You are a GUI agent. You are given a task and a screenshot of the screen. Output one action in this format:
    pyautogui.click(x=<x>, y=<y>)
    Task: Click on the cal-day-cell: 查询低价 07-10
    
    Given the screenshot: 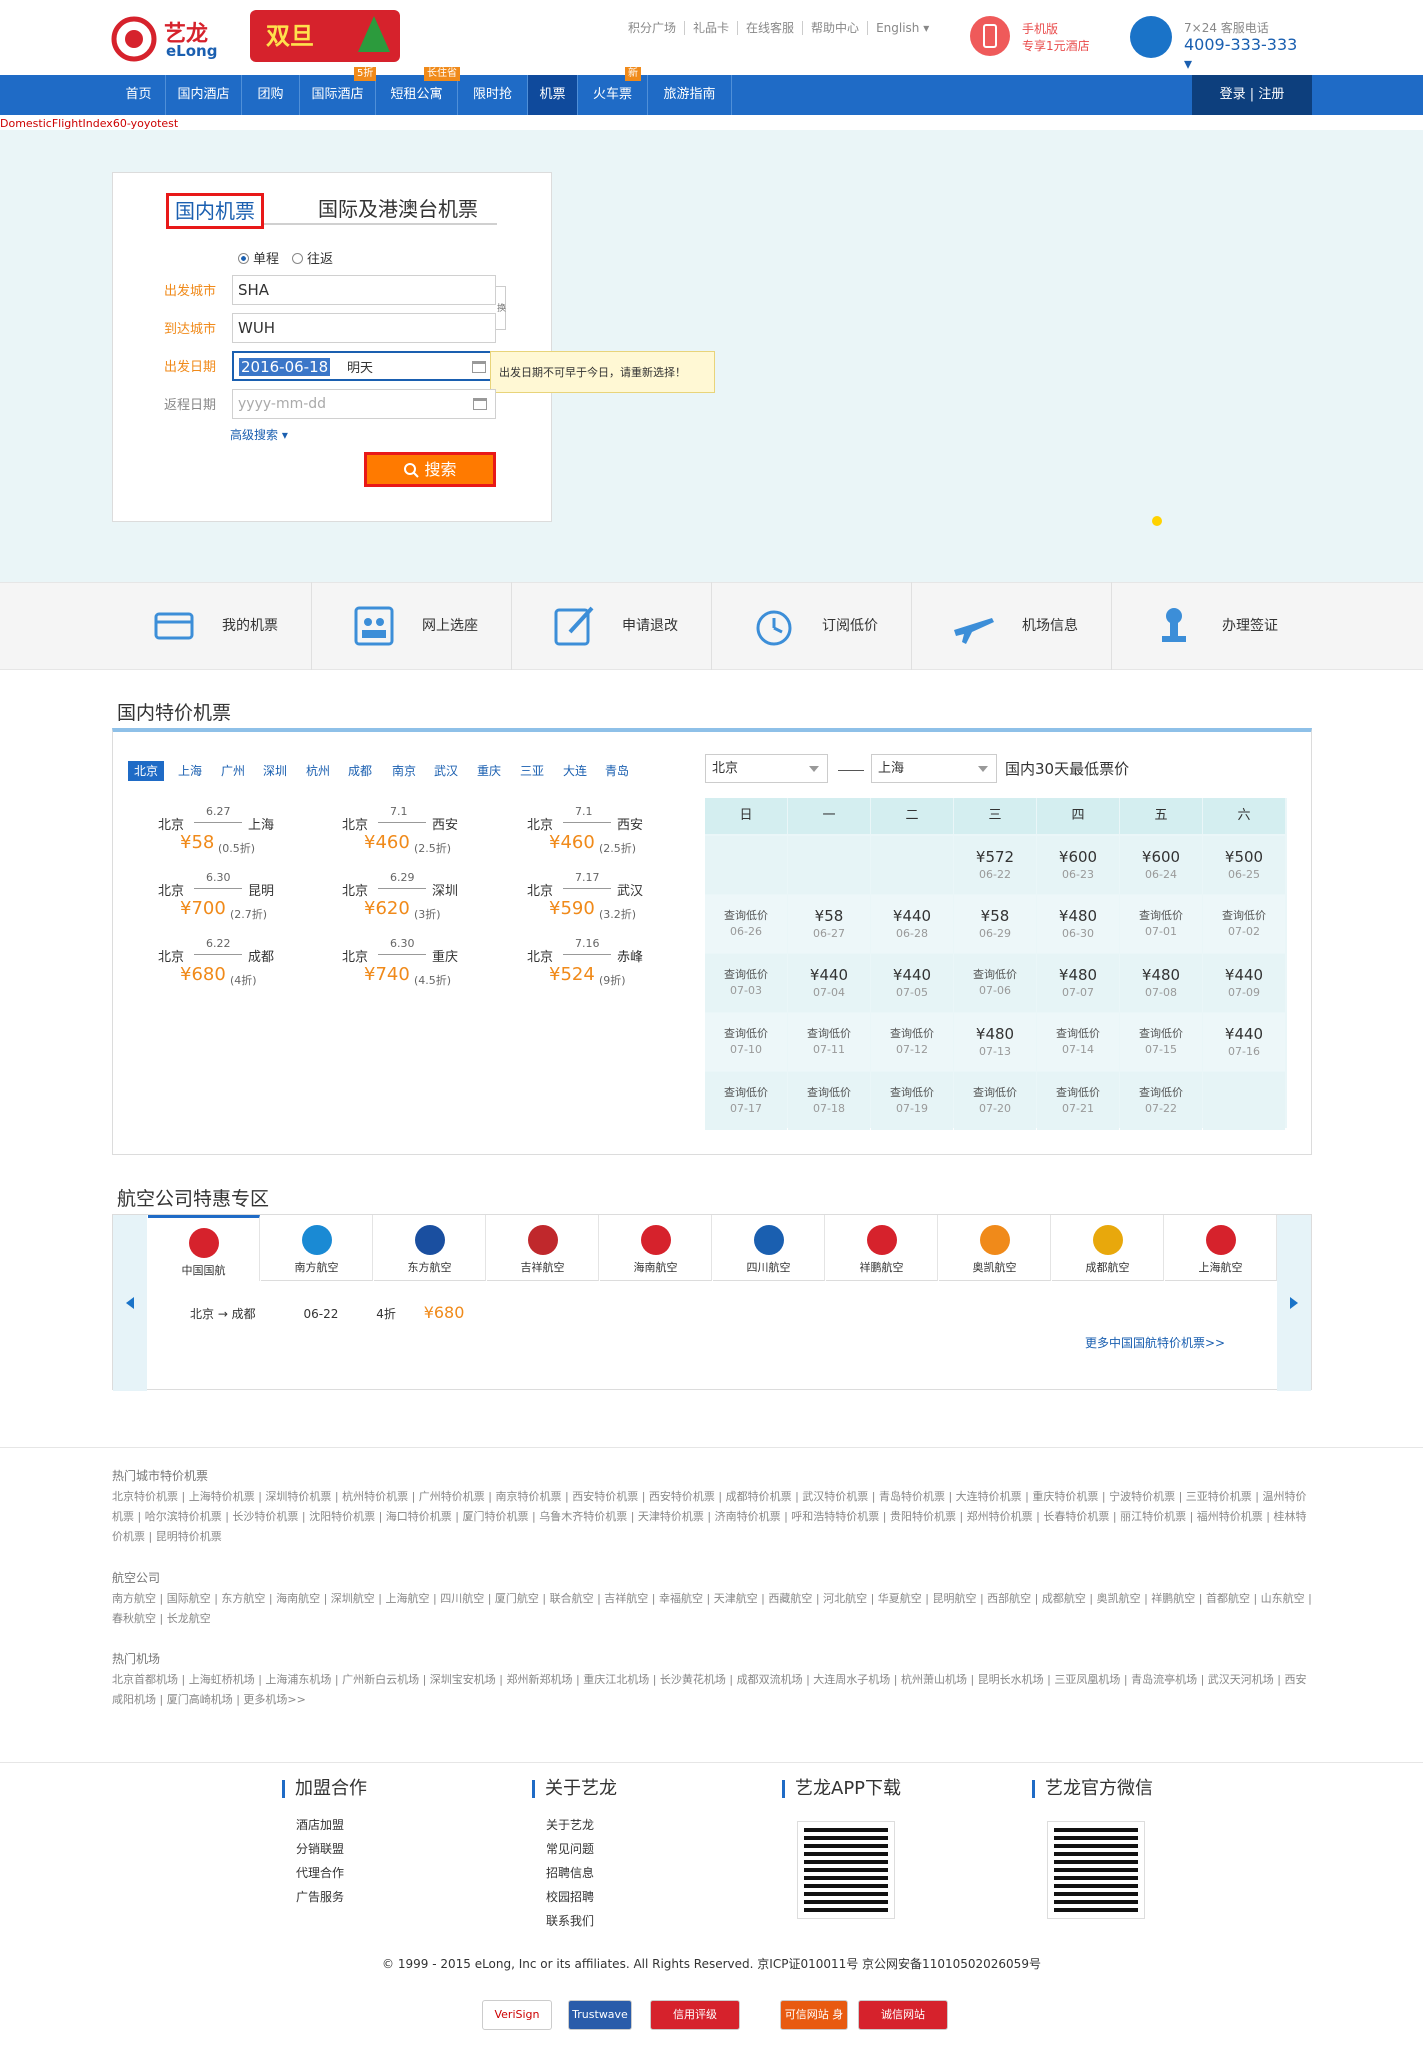 What is the action you would take?
    pyautogui.click(x=746, y=1042)
    